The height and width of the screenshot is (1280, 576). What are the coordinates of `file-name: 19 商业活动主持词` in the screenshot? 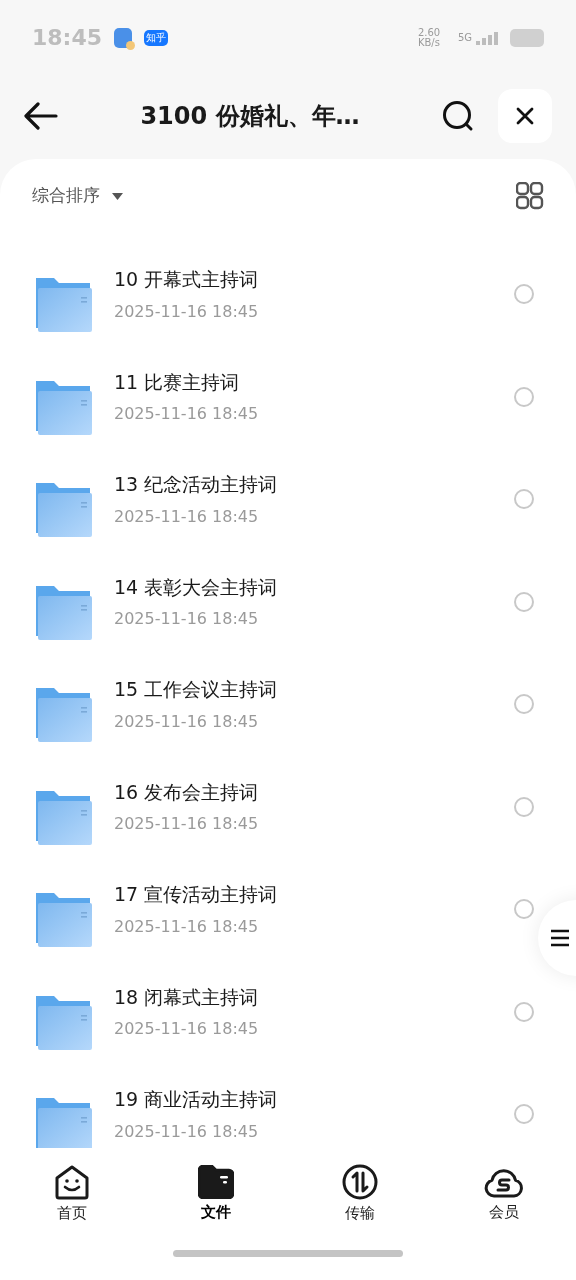 It's located at (196, 1099).